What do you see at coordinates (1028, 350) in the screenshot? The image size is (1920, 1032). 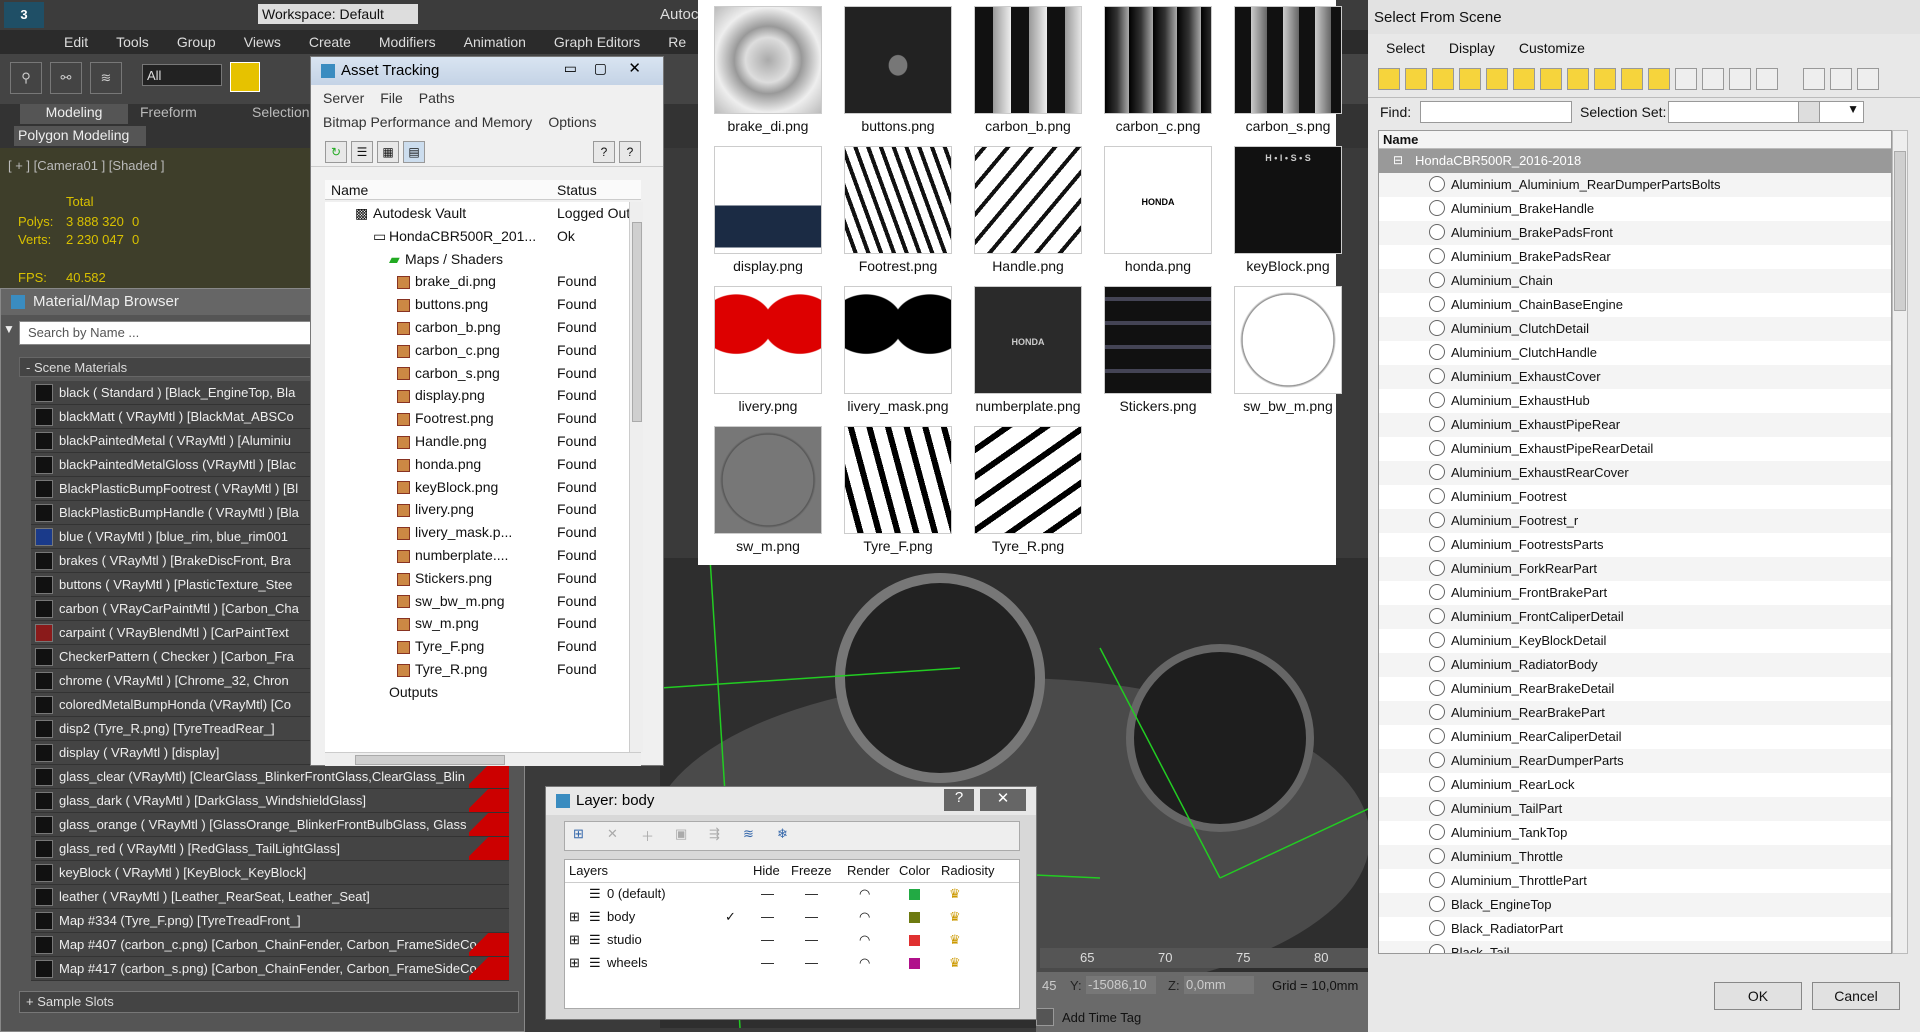 I see `thumbnail: HONDA numberplate.png` at bounding box center [1028, 350].